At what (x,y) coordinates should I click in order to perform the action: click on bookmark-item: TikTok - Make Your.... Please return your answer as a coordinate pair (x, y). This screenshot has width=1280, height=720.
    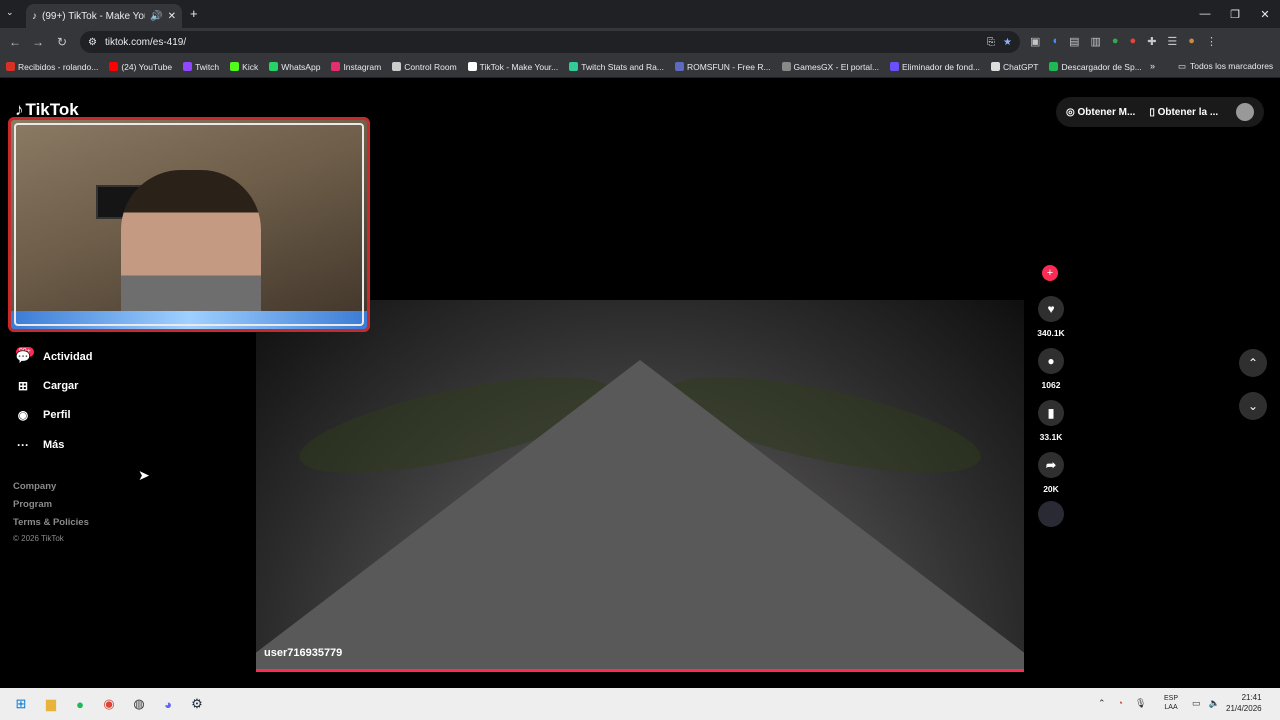
    Looking at the image, I should click on (512, 67).